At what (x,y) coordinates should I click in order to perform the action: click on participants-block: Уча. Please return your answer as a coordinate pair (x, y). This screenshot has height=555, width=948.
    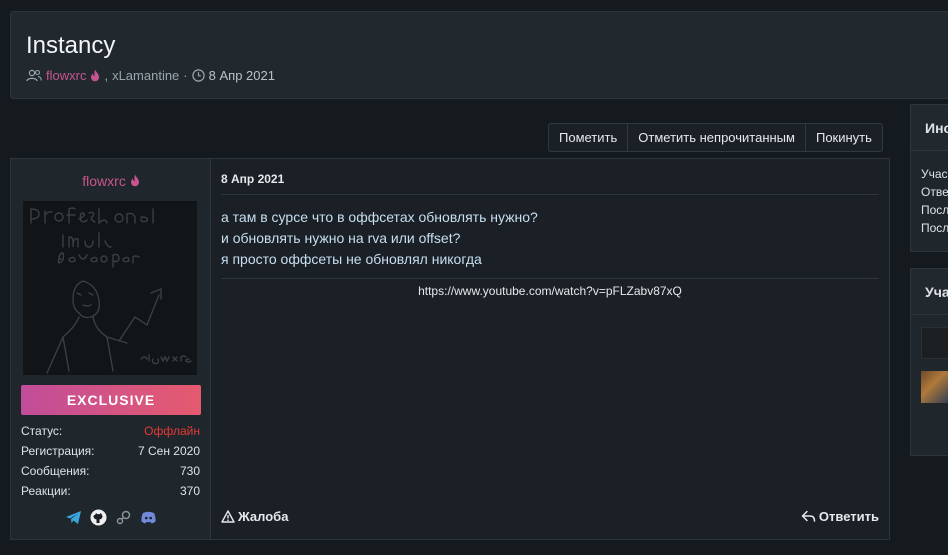
    Looking at the image, I should click on (929, 362).